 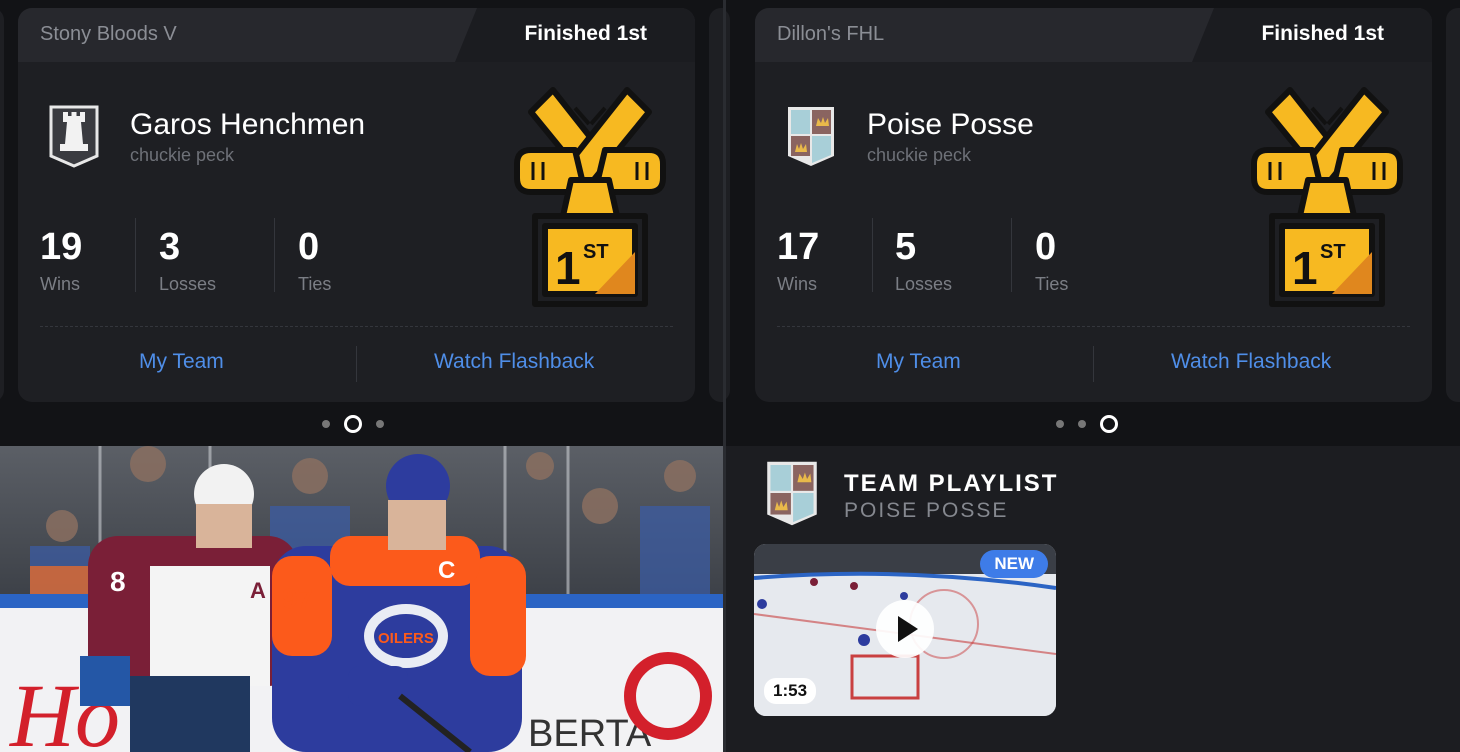 I want to click on jersey-number-right: 97, so click(x=297, y=598).